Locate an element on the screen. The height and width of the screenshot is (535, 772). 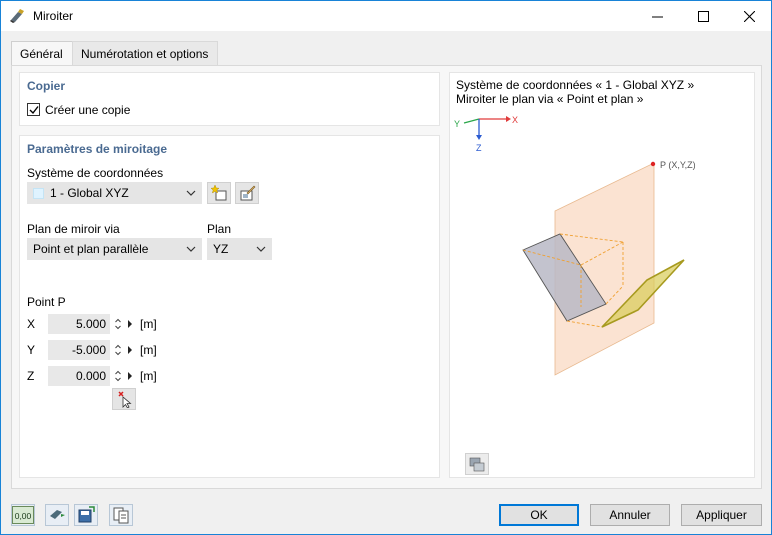
view-options-icon is located at coordinates (477, 464).